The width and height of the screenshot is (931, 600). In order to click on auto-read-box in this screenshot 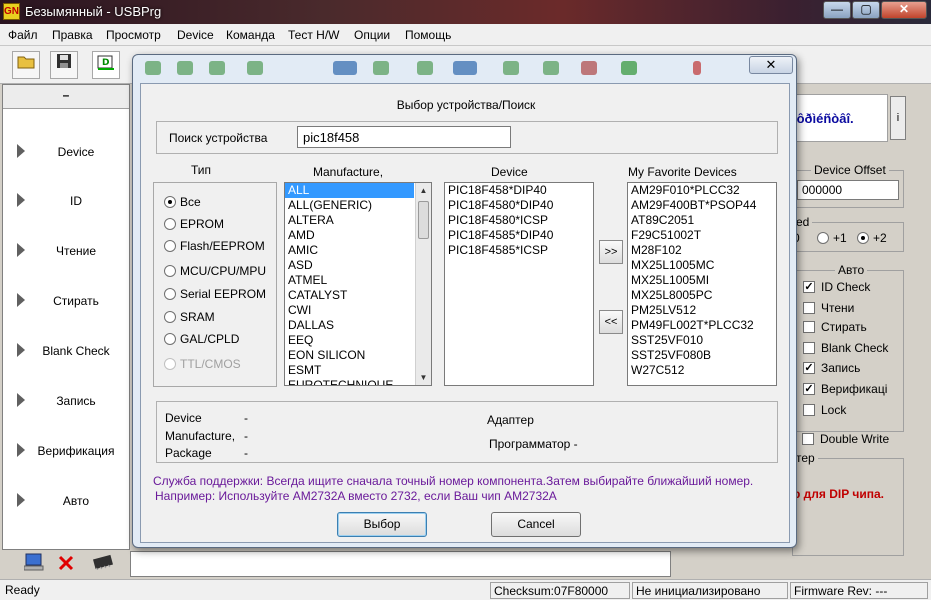, I will do `click(809, 308)`.